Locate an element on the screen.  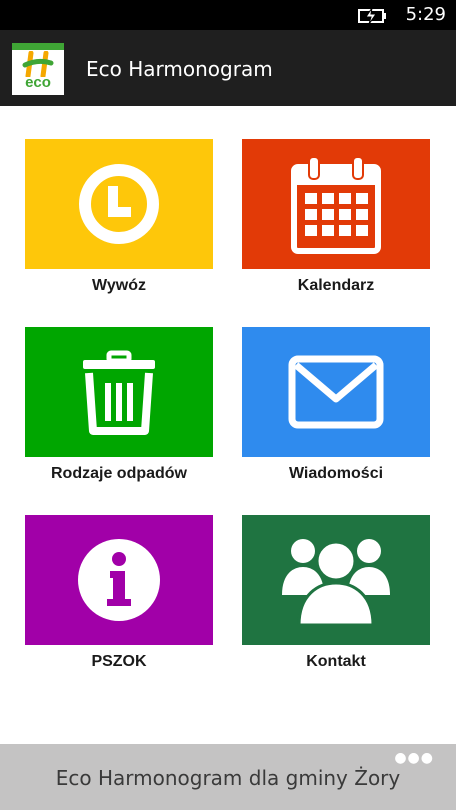
bottom-bar-title: Eco Harmonogram dla gminy Żory is located at coordinates (228, 778).